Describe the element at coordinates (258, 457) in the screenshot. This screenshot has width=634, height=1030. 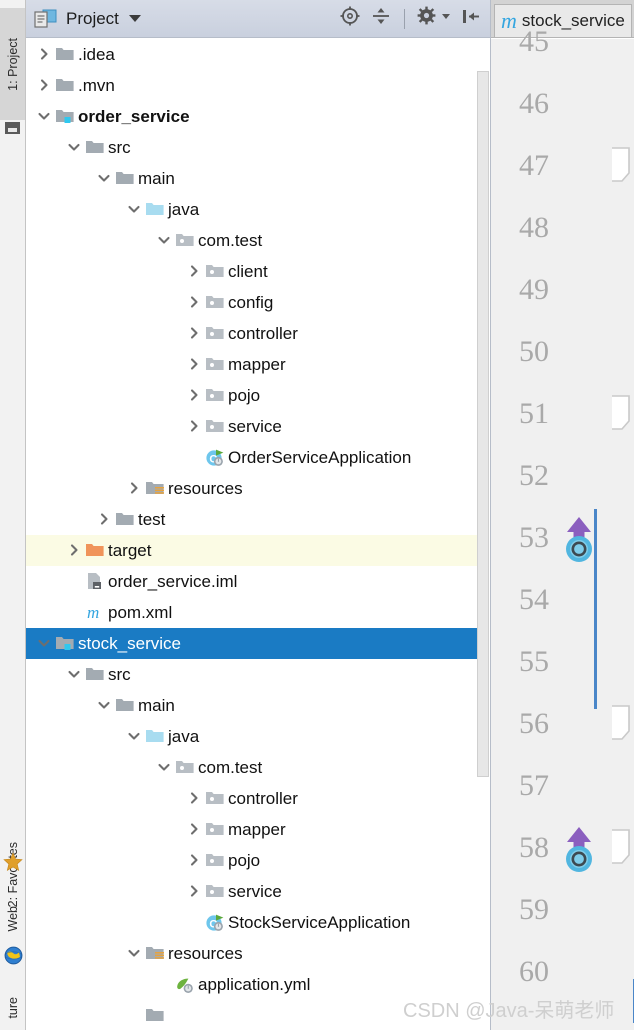
I see `tree-row: C OrderServiceApplication` at that location.